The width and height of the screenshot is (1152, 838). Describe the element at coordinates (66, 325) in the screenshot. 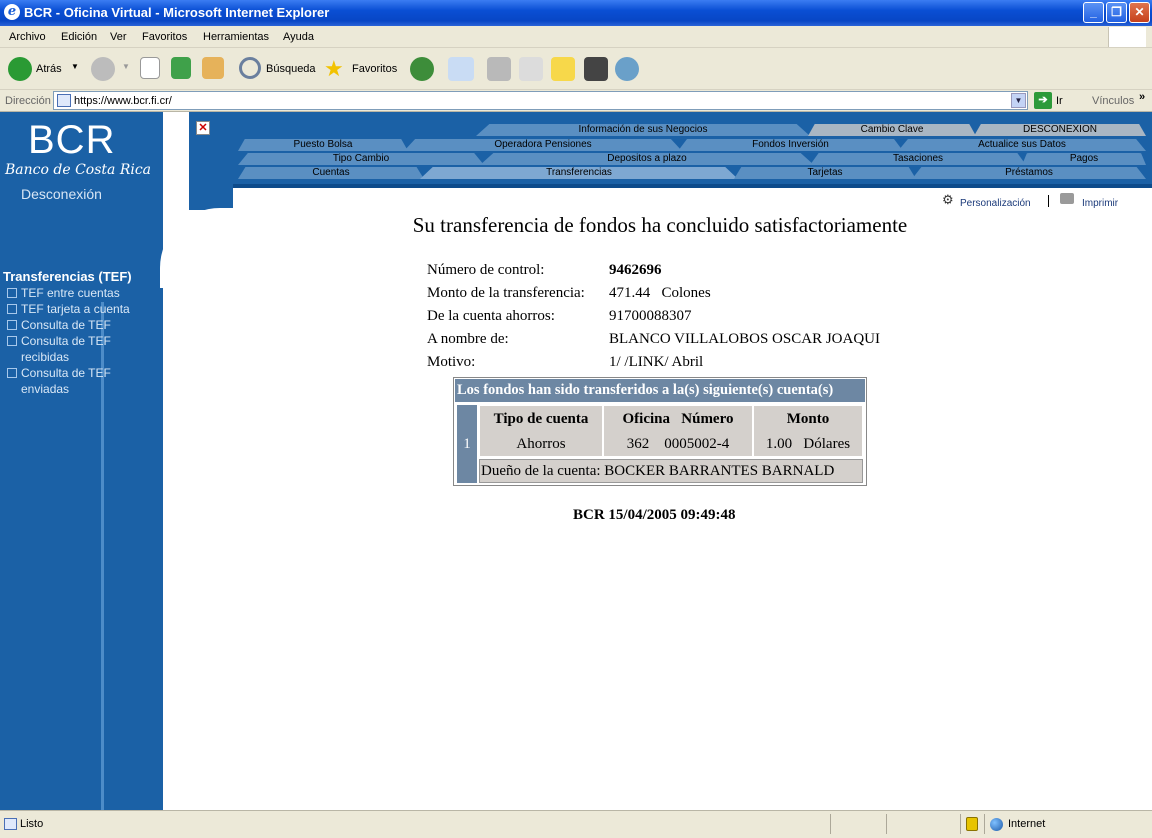

I see `side-menu-item-label: Consulta de TEF` at that location.